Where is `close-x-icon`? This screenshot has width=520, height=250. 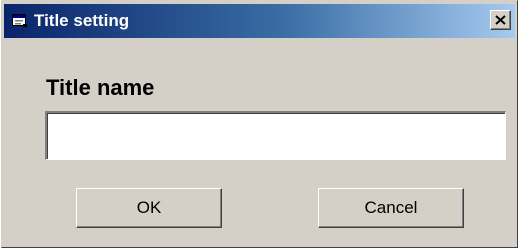
close-x-icon is located at coordinates (500, 20).